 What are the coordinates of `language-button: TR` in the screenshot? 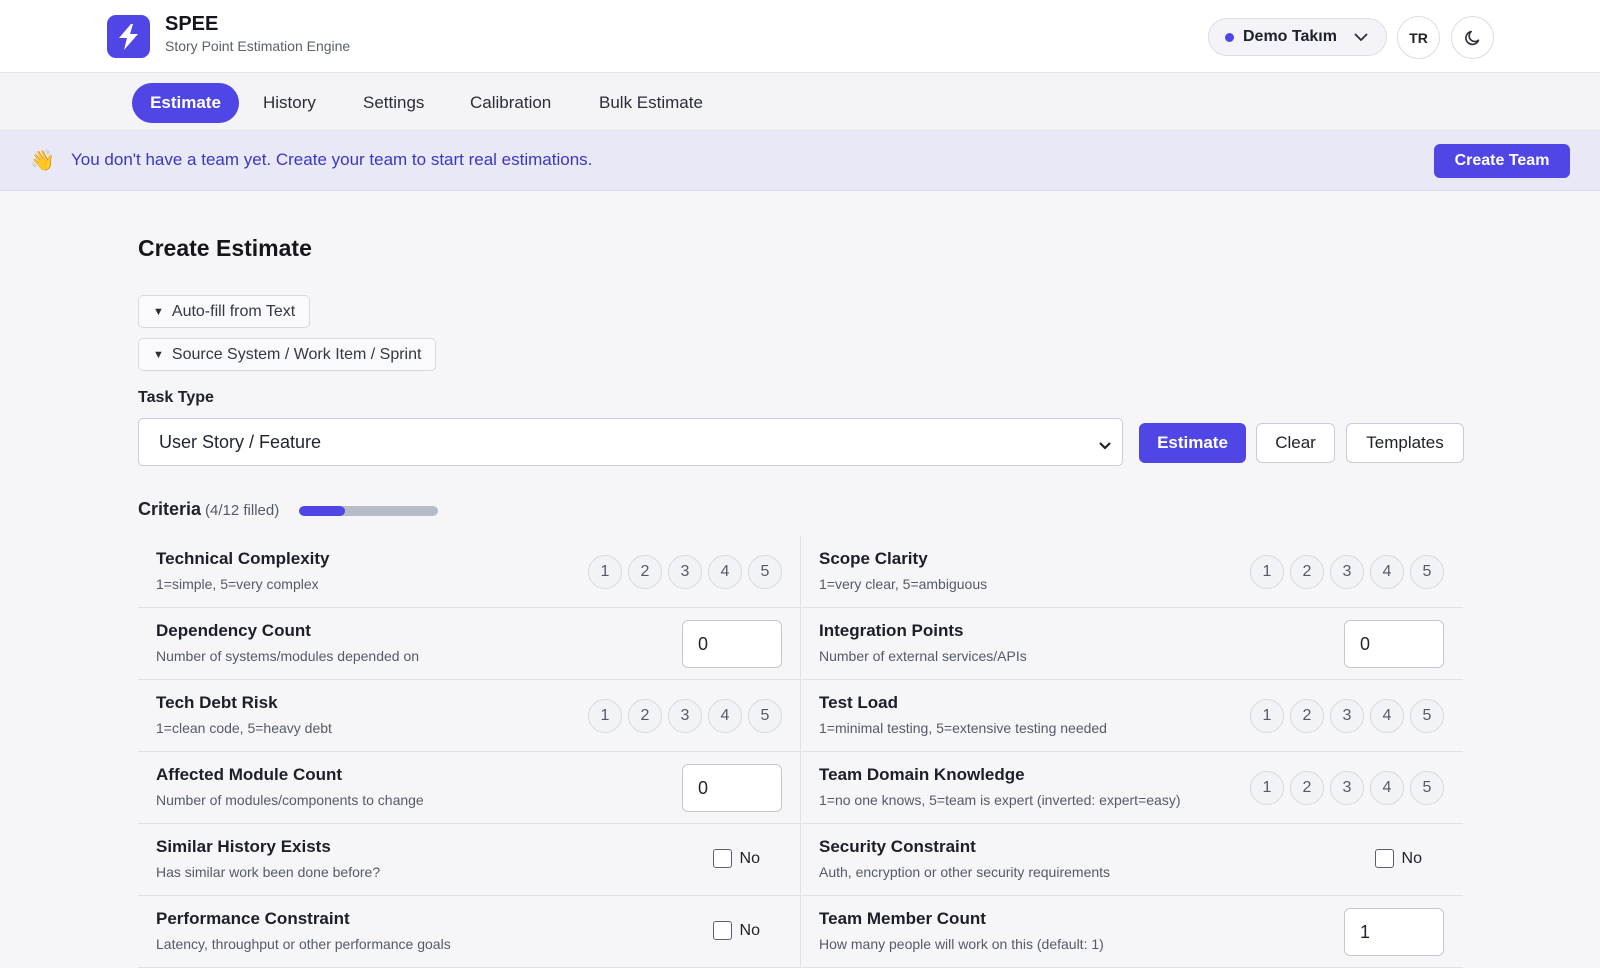 It's located at (1418, 37).